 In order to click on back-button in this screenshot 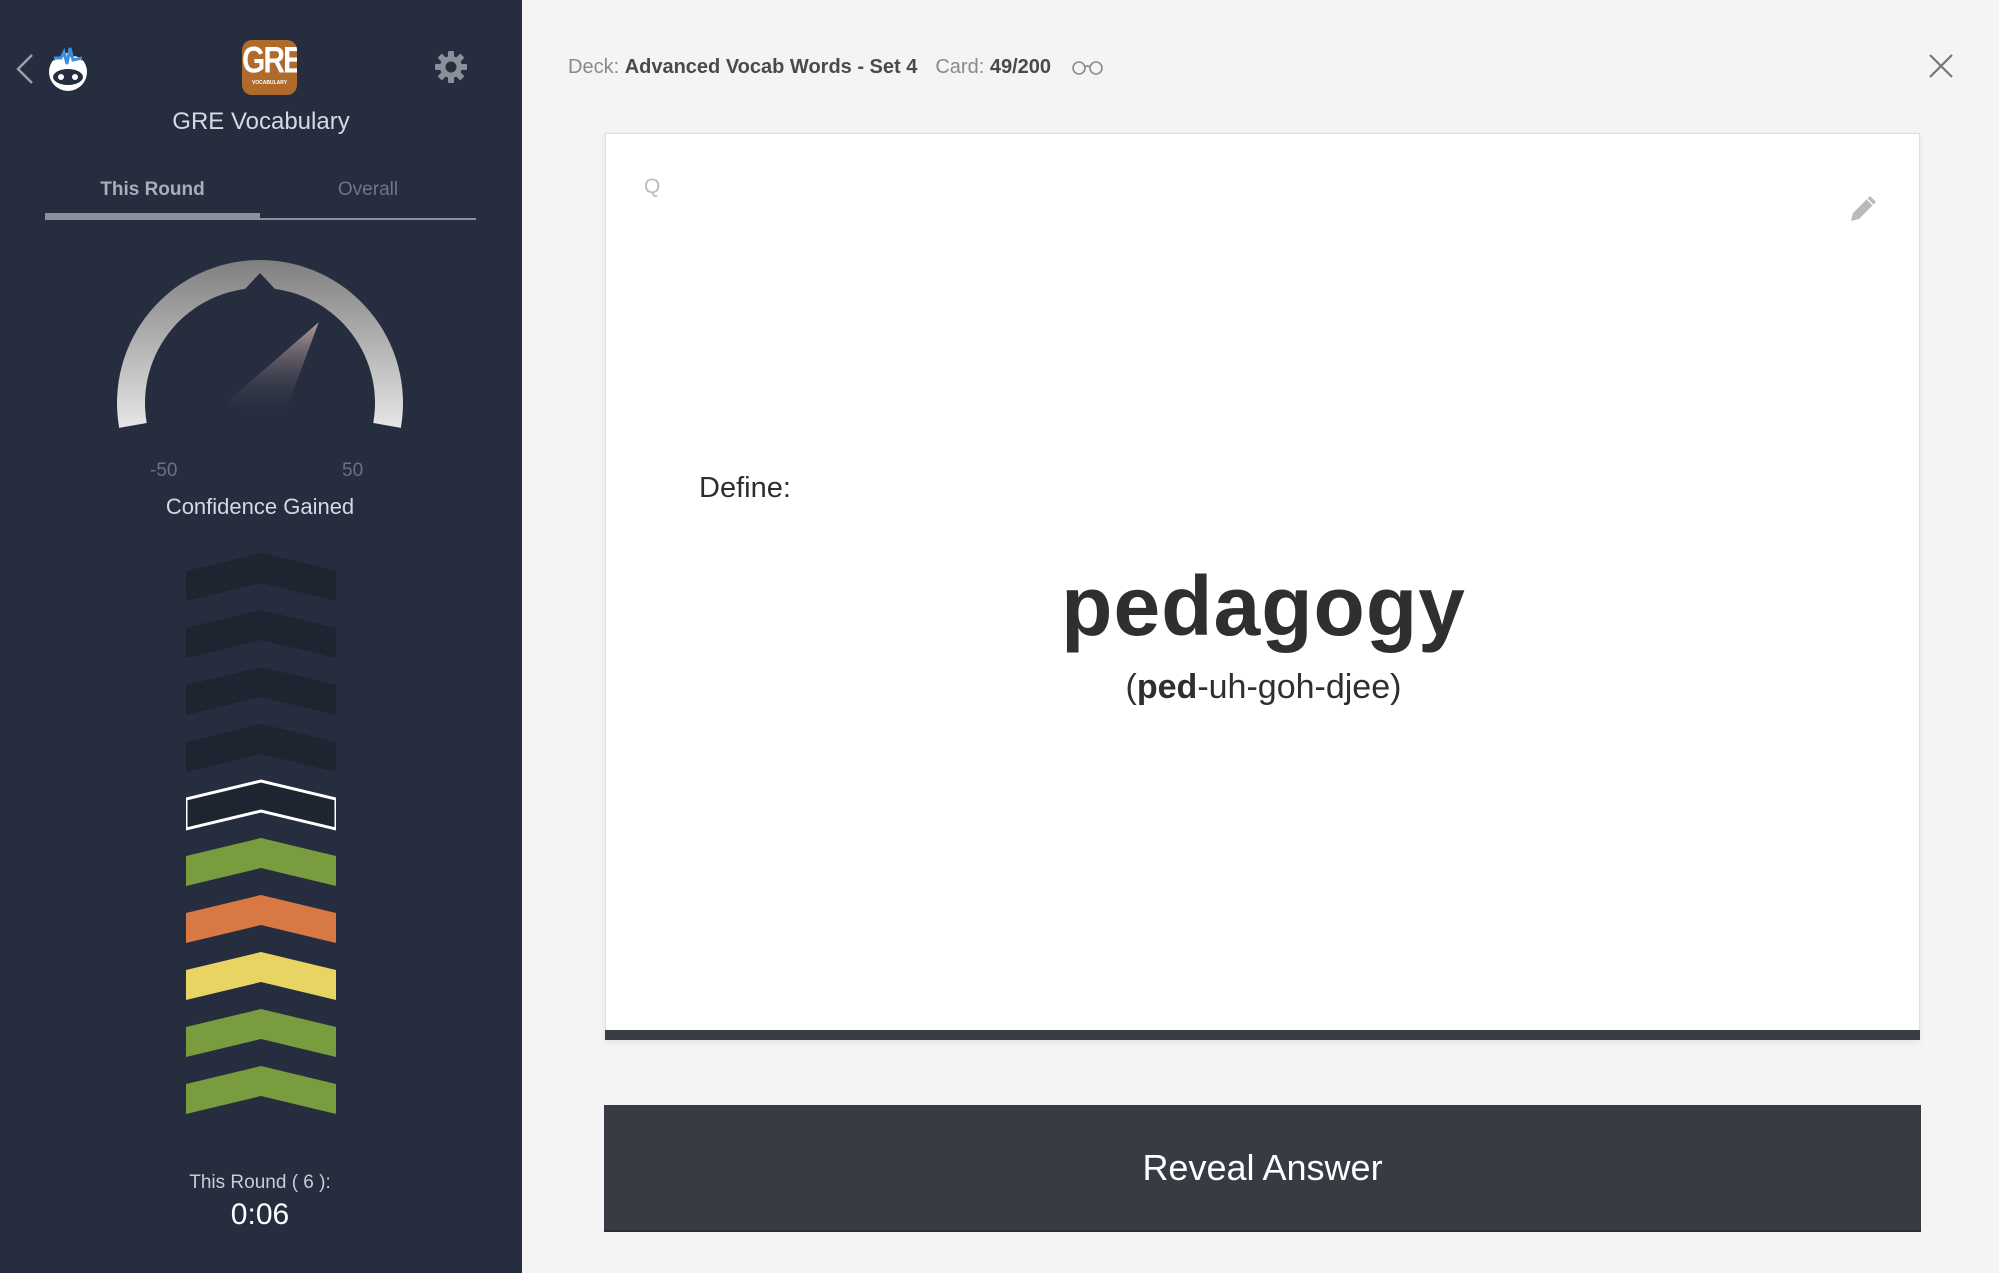, I will do `click(25, 69)`.